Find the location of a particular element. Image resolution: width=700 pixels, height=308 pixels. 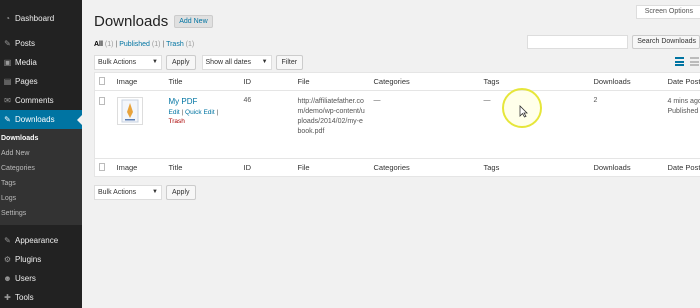

title-cell: My PDF Edit | Quick Edit | Trash is located at coordinates (202, 125).